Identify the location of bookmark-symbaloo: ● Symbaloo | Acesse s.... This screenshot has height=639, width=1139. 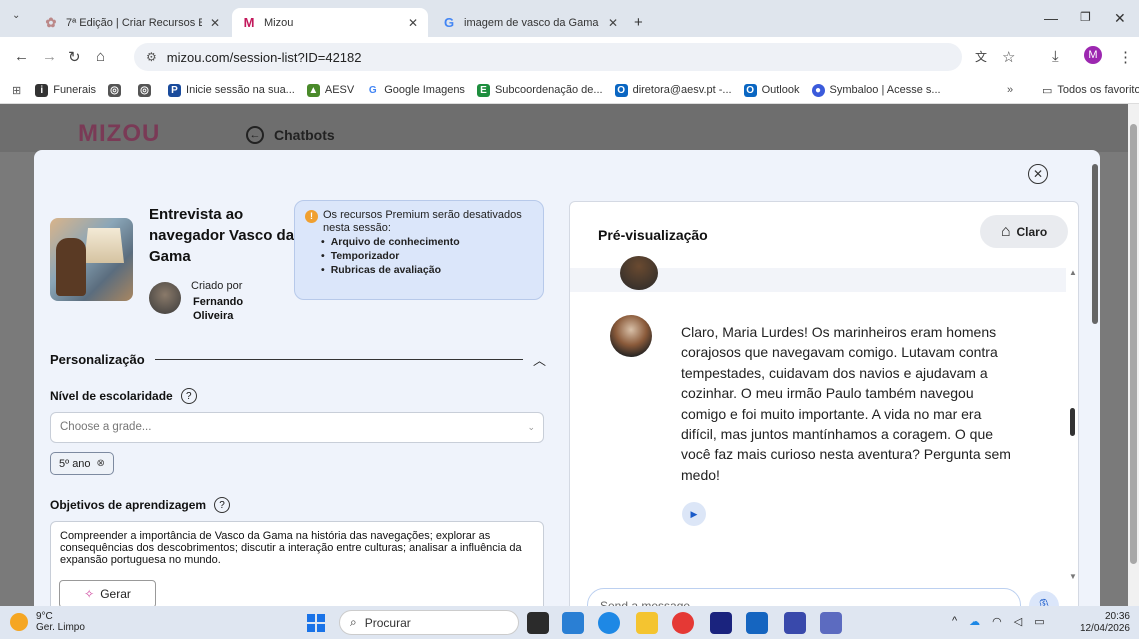
(876, 90).